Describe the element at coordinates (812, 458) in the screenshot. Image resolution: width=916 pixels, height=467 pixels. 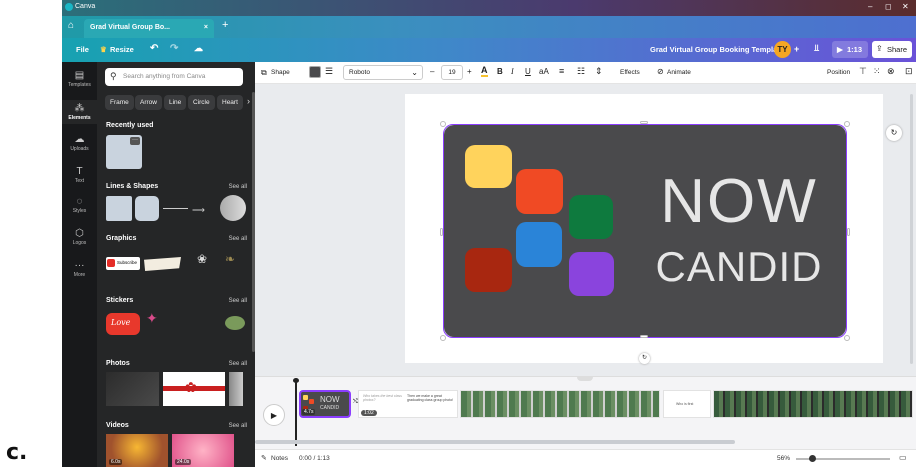
I see `zoom-slider-thumb` at that location.